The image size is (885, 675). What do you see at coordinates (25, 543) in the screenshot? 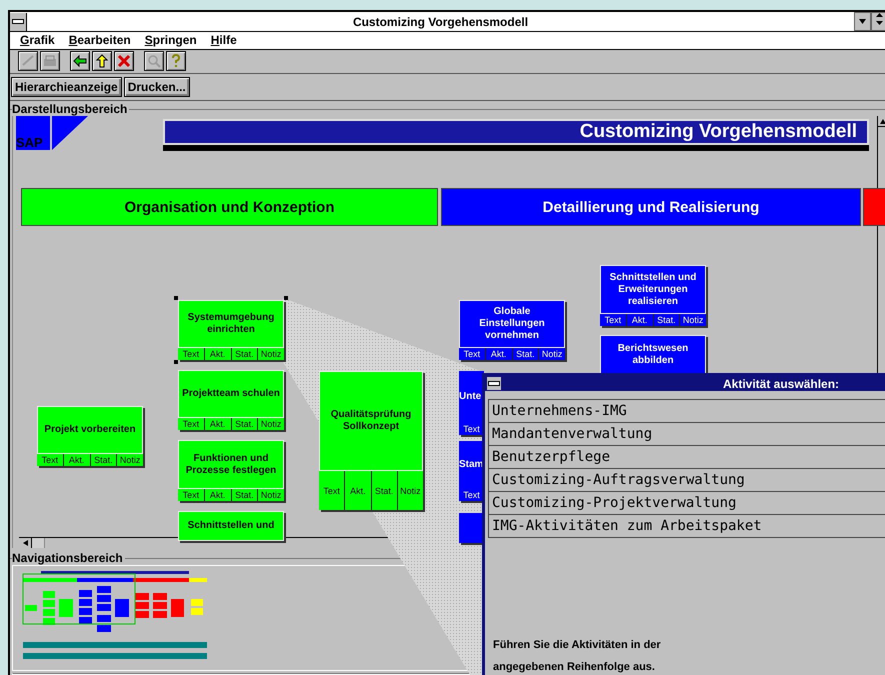
I see `scroll-left-arrow-icon` at bounding box center [25, 543].